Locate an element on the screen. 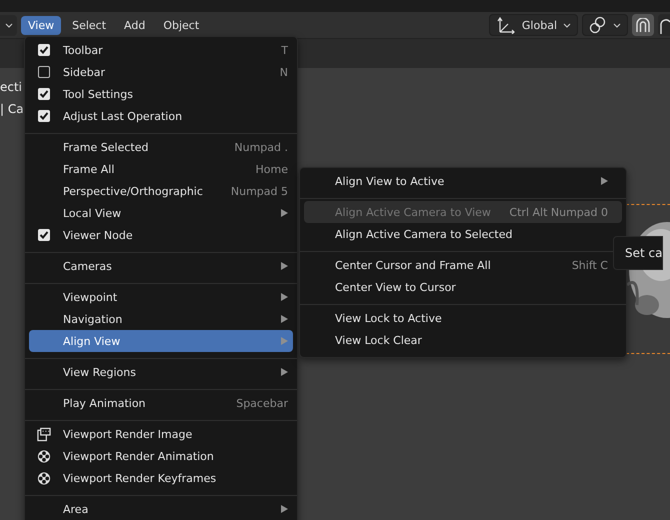 This screenshot has width=670, height=520. menu-item: Viewer Node is located at coordinates (161, 235).